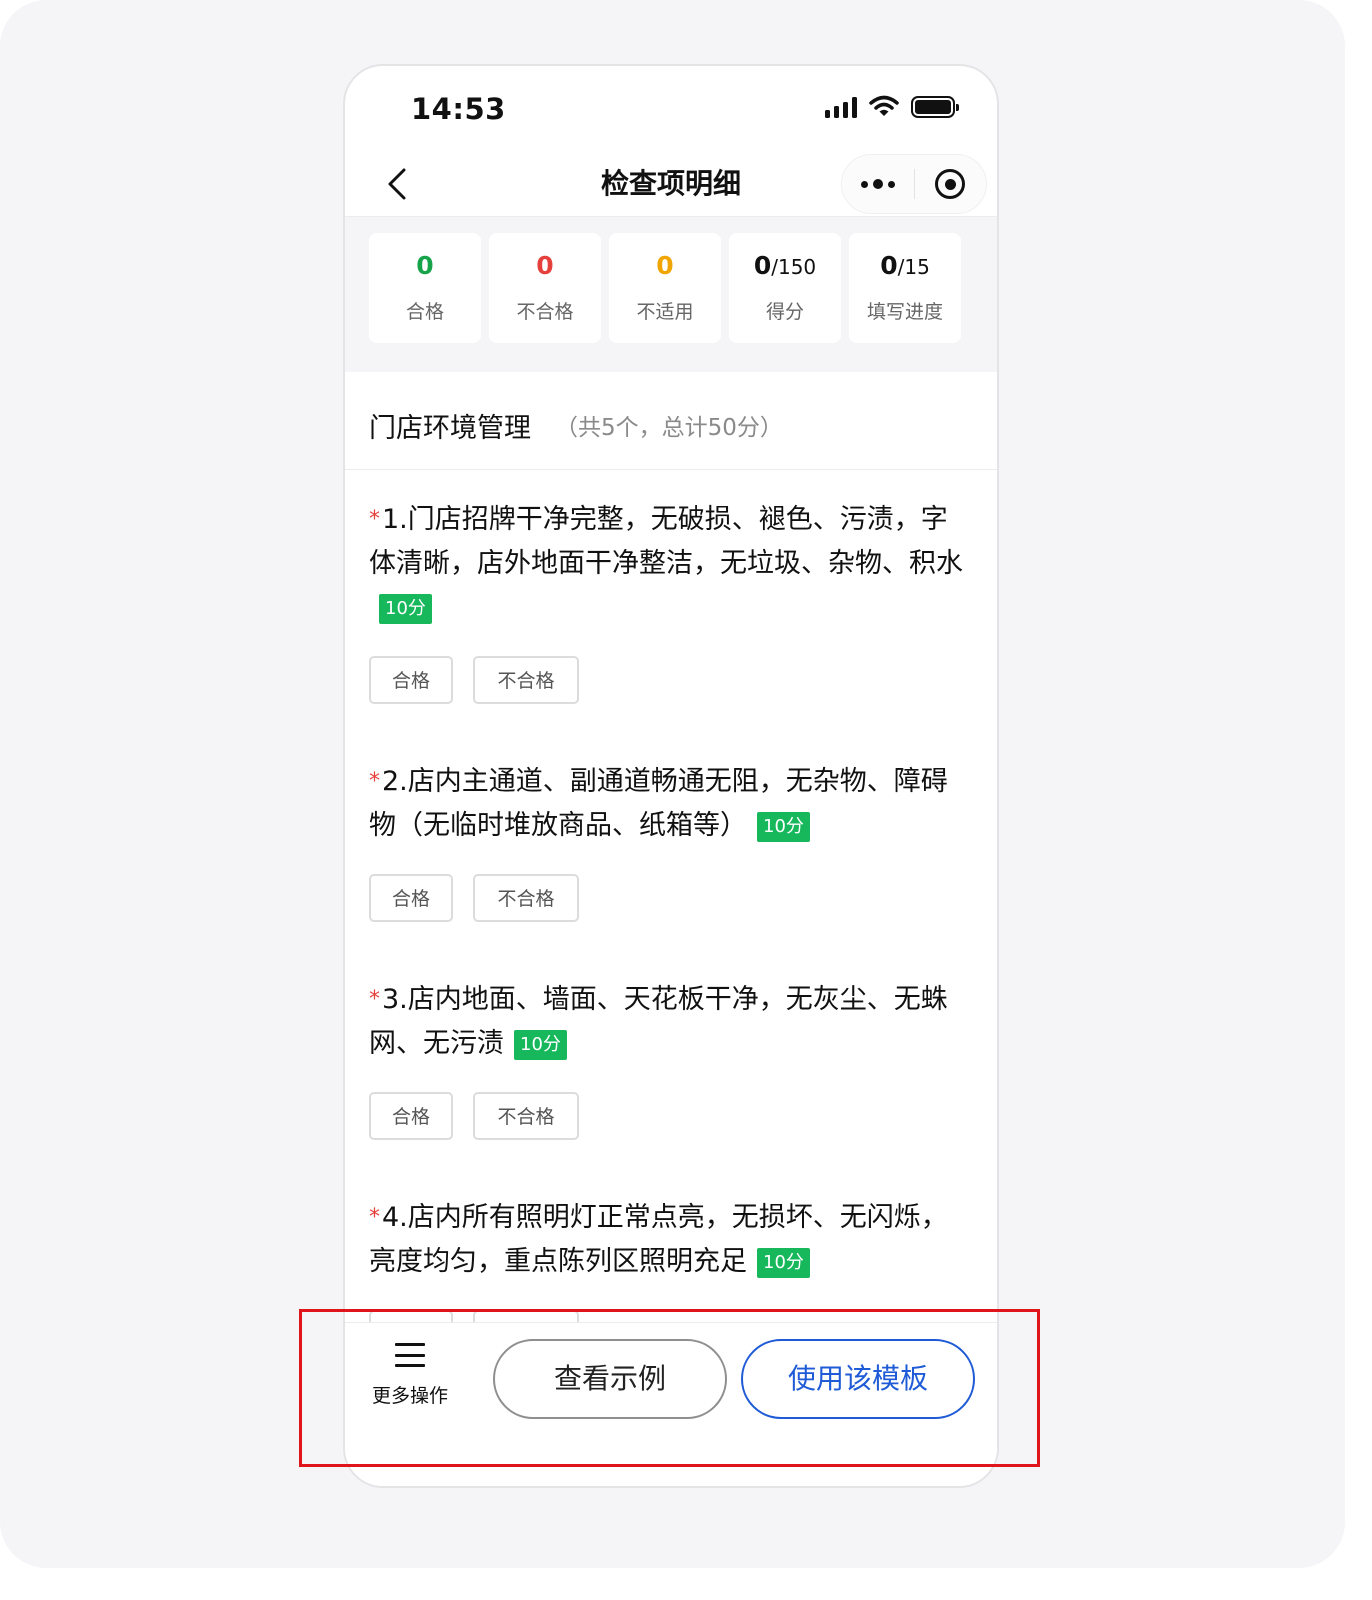 This screenshot has height=1600, width=1372. What do you see at coordinates (658, 803) in the screenshot?
I see `check-item-description: 2.店内主通道、副通道畅通无阻，无杂物、障碍物（无临时堆放商品、纸箱等）` at bounding box center [658, 803].